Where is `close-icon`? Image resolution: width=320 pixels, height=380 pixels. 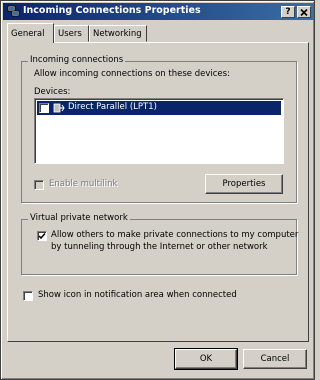
close-icon is located at coordinates (304, 12).